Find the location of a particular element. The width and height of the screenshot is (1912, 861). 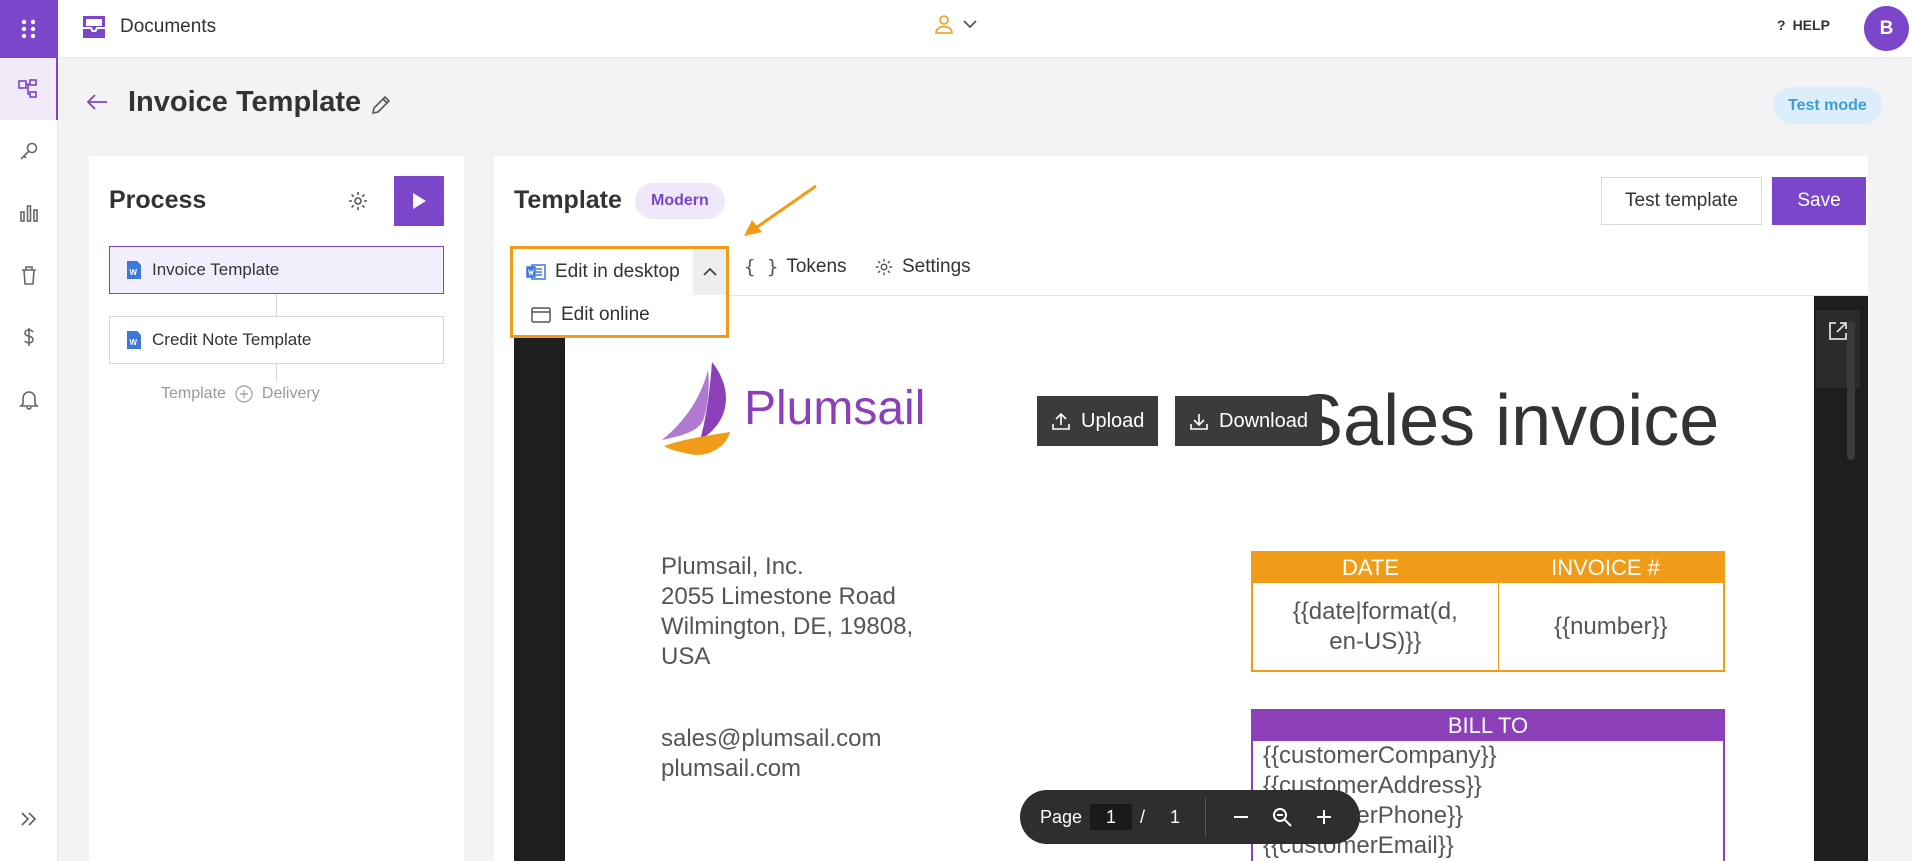

tab-tokens-label: Tokens is located at coordinates (816, 266).